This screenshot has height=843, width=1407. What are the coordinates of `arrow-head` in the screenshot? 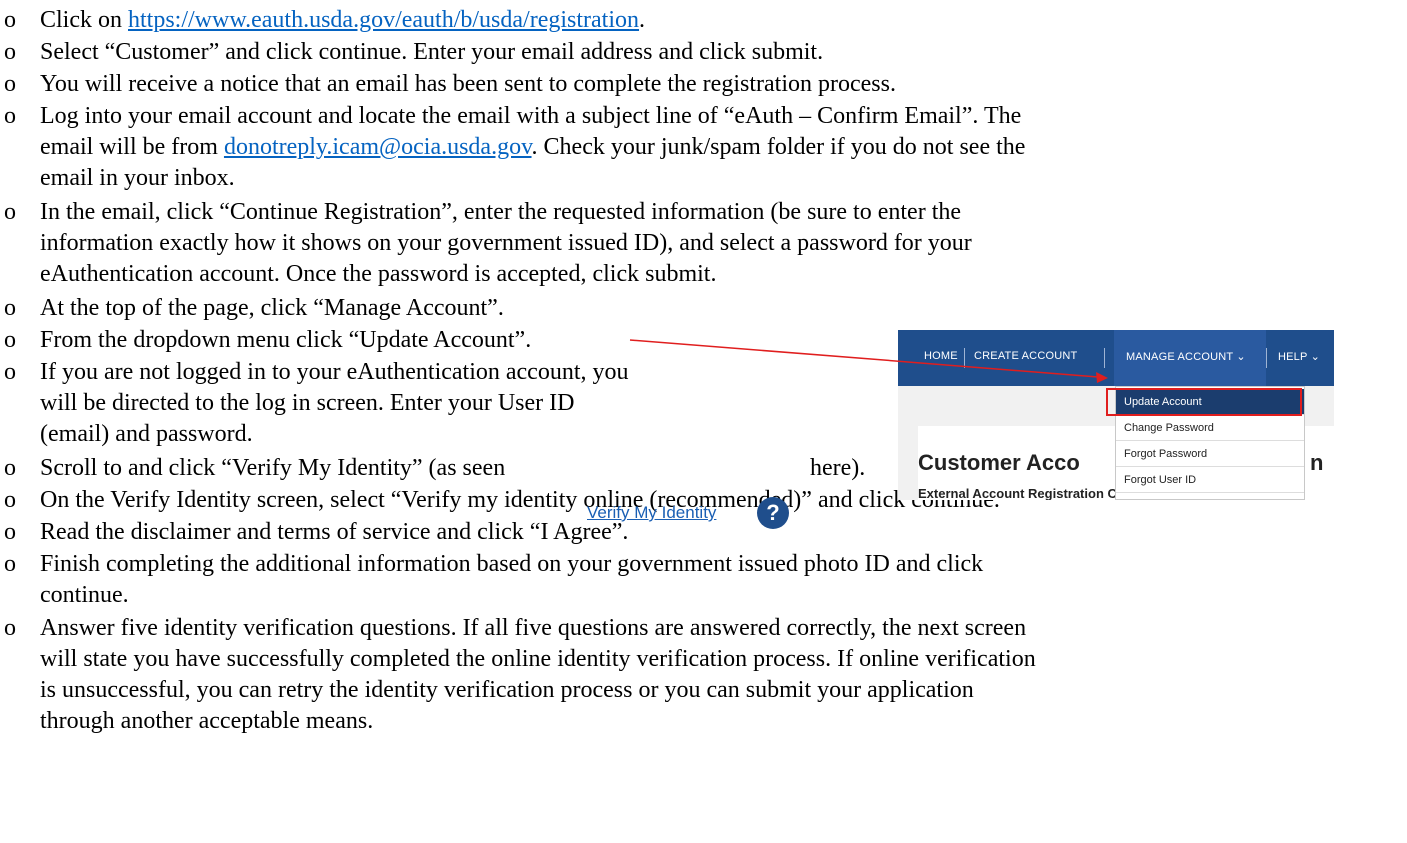 It's located at (1102, 377).